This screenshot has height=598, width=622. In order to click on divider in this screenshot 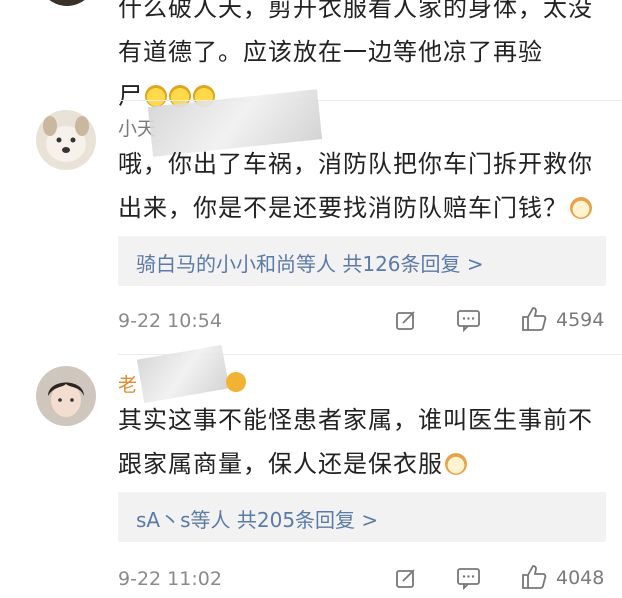, I will do `click(370, 100)`.